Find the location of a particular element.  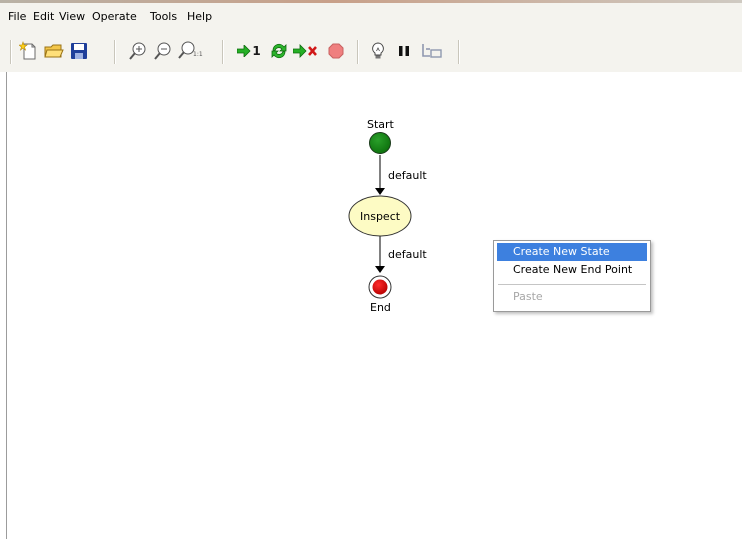

start-node is located at coordinates (380, 143).